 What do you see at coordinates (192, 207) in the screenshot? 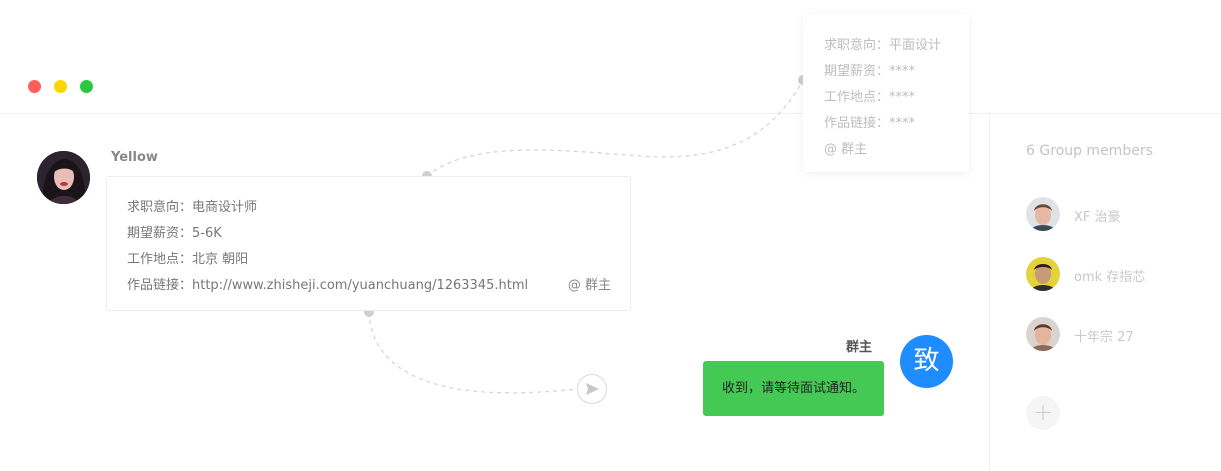
I see `message-intent: 求职意向：电商设计师` at bounding box center [192, 207].